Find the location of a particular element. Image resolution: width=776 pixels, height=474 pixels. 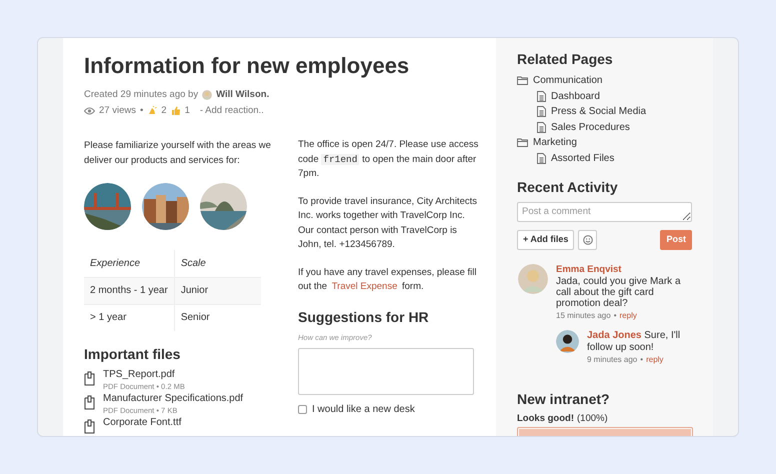

tree-item: Assorted Files is located at coordinates (614, 158).